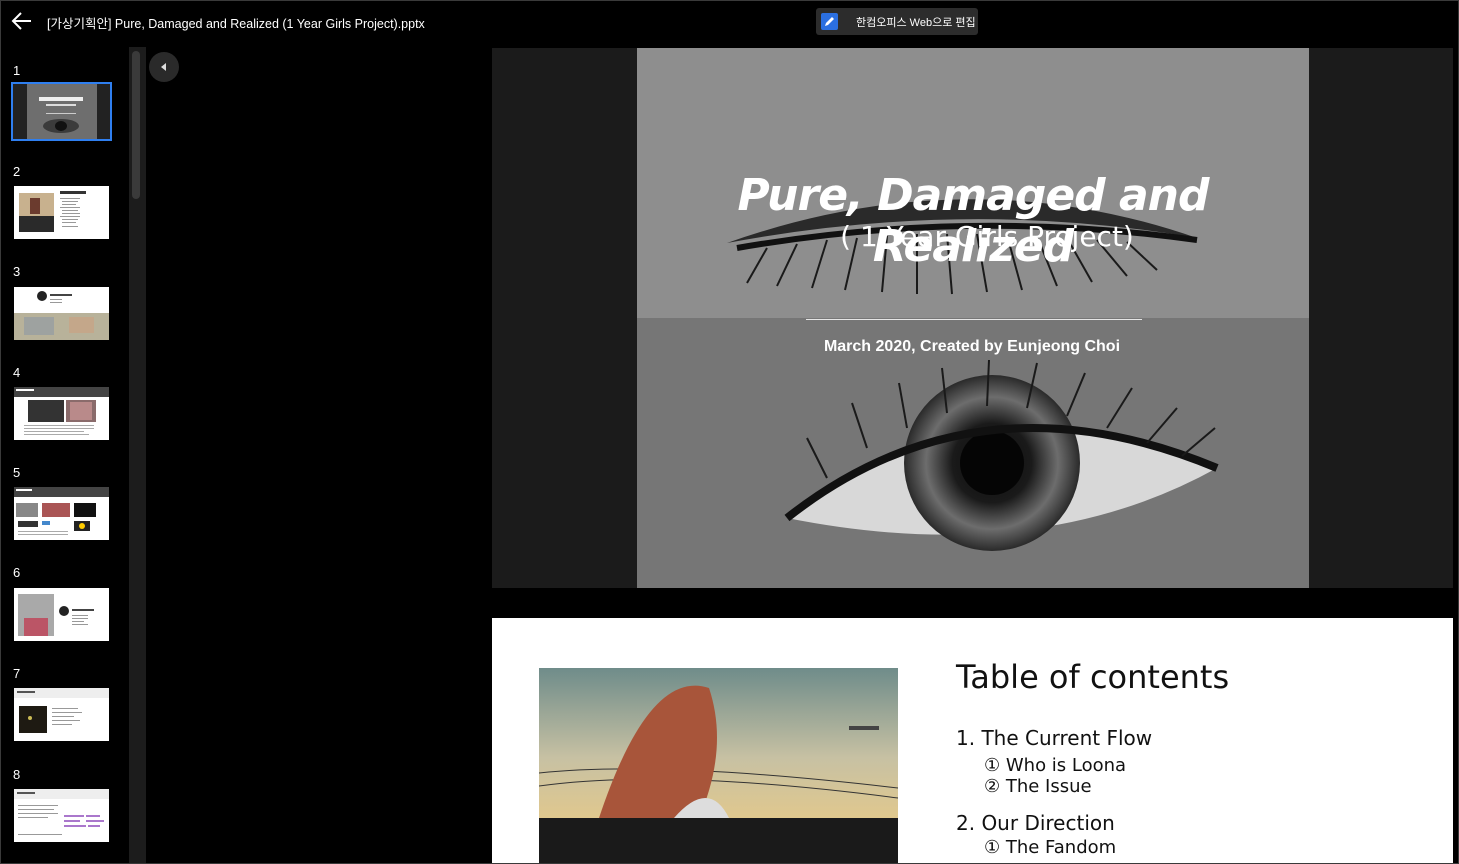  I want to click on toc-subitem: ② The Issue, so click(1038, 786).